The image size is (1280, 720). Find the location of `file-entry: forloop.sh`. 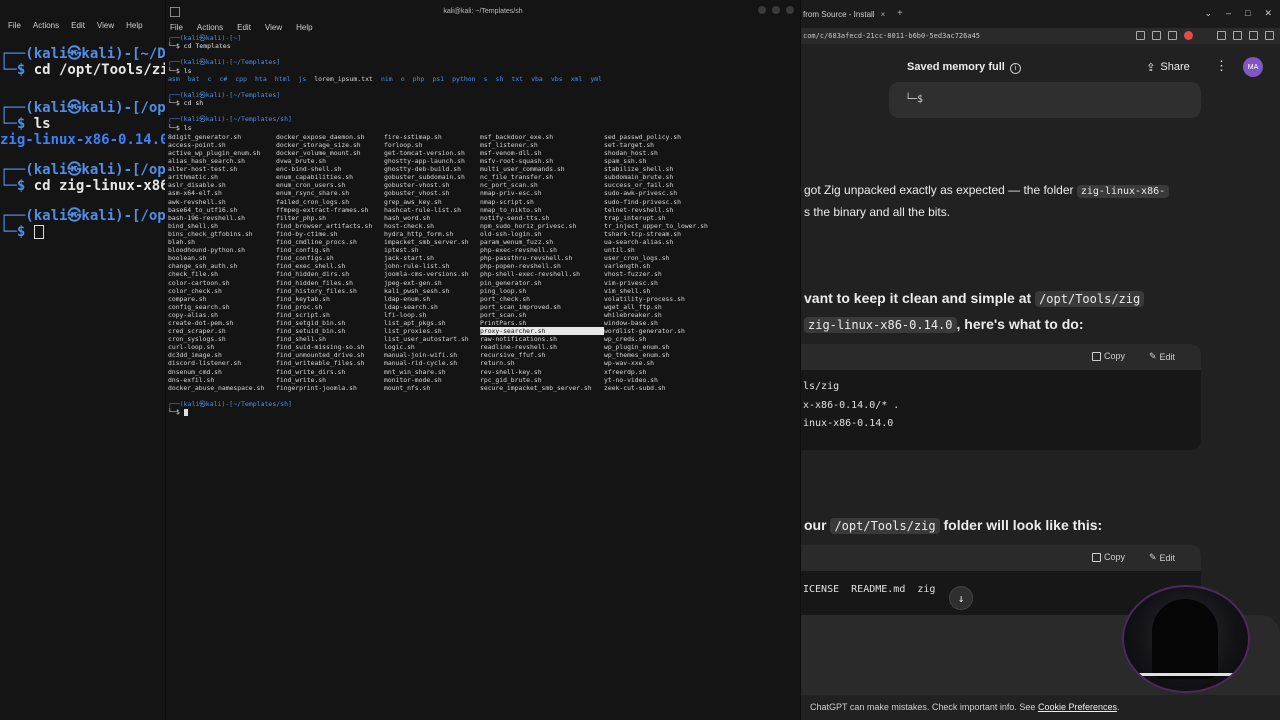

file-entry: forloop.sh is located at coordinates (403, 144).